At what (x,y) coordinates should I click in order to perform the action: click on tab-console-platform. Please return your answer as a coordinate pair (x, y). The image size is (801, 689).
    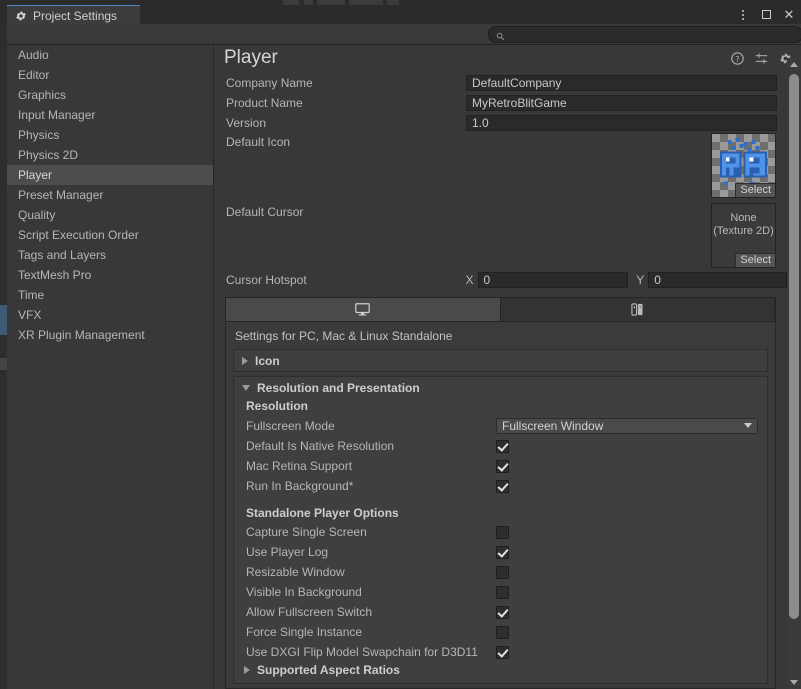
    Looking at the image, I should click on (638, 309).